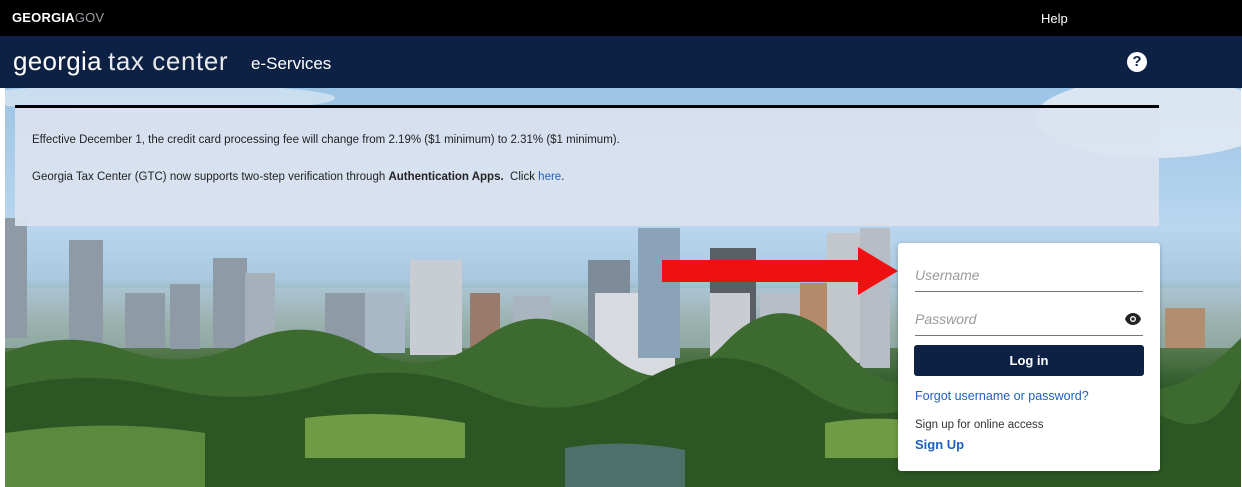  I want to click on brand-bold-text: GEORGIA, so click(43, 17).